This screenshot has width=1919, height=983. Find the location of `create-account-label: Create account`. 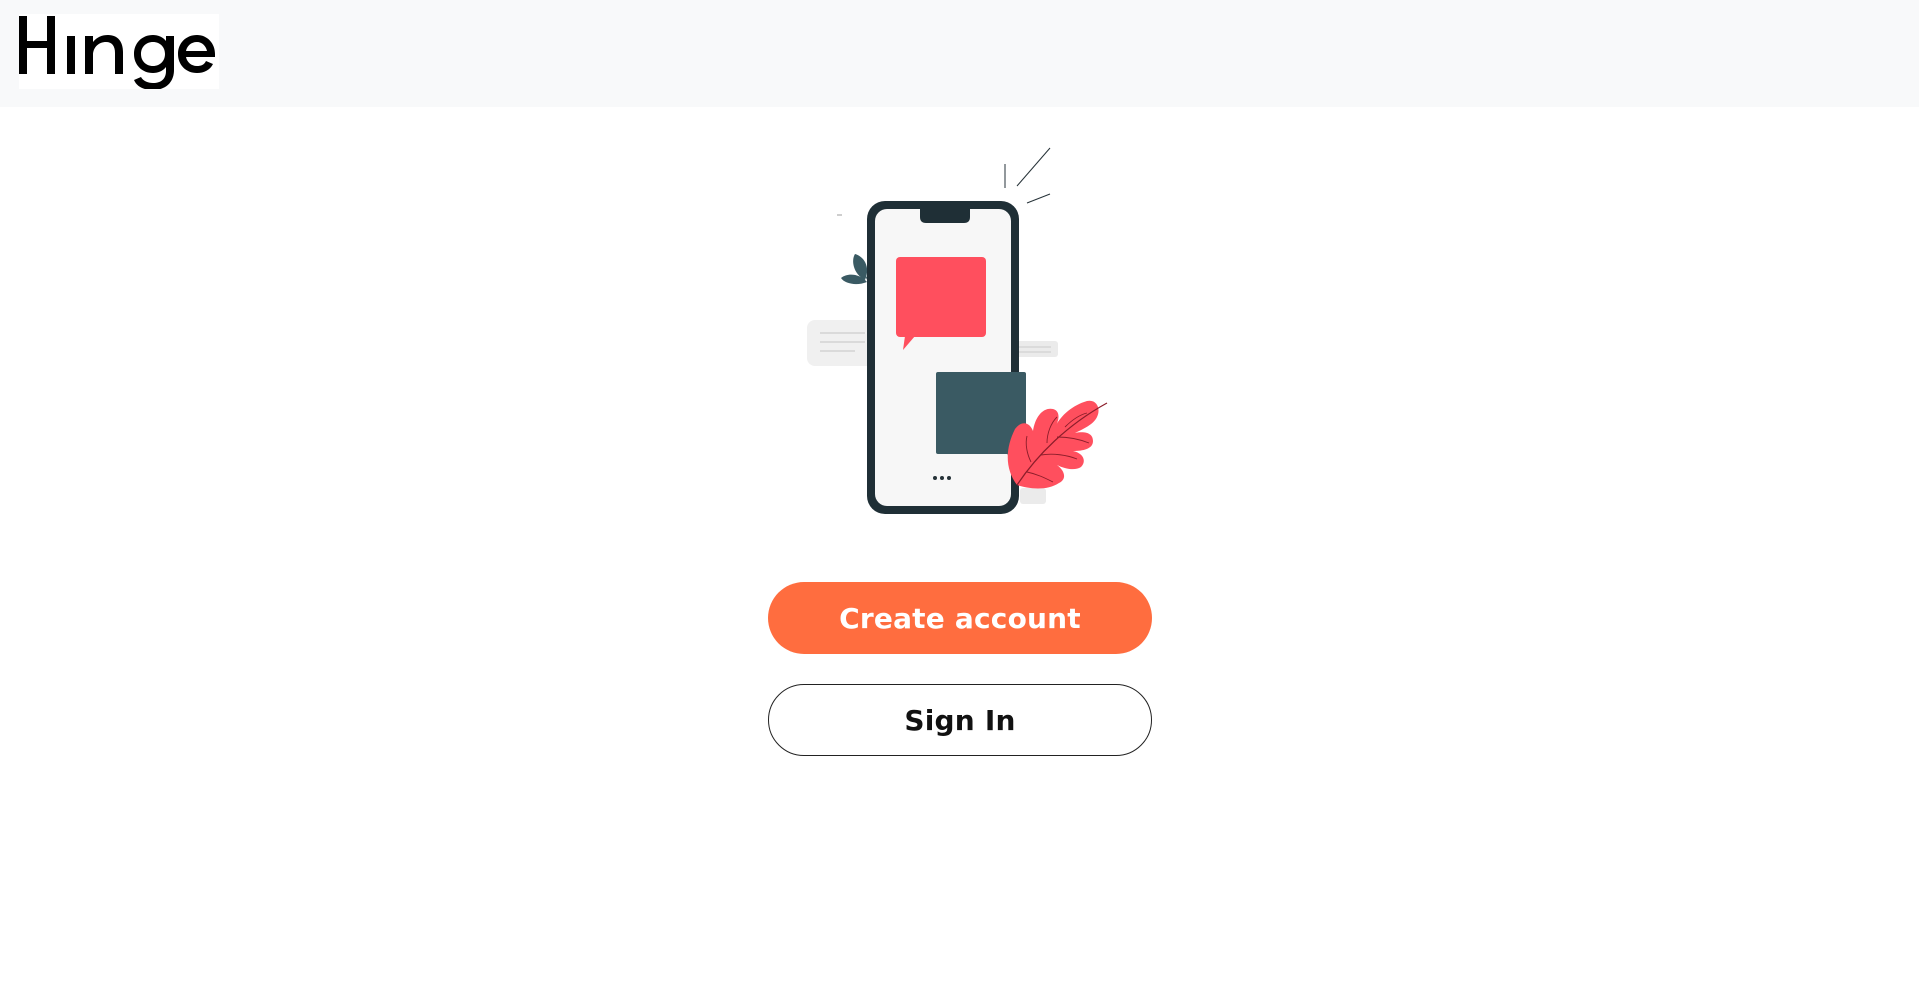

create-account-label: Create account is located at coordinates (960, 618).